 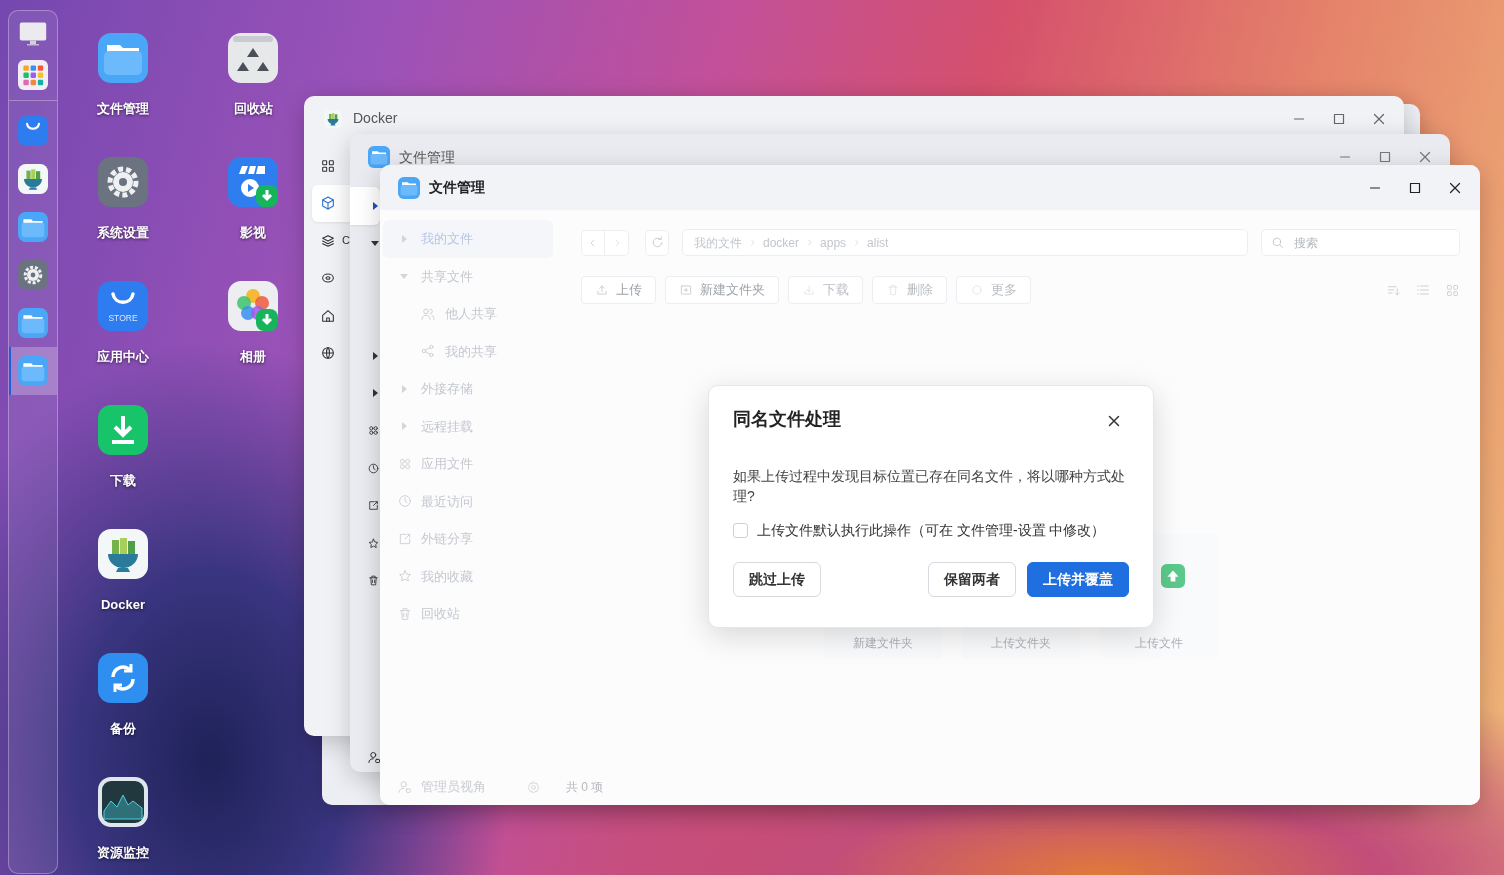 I want to click on grid-icon, so click(x=328, y=165).